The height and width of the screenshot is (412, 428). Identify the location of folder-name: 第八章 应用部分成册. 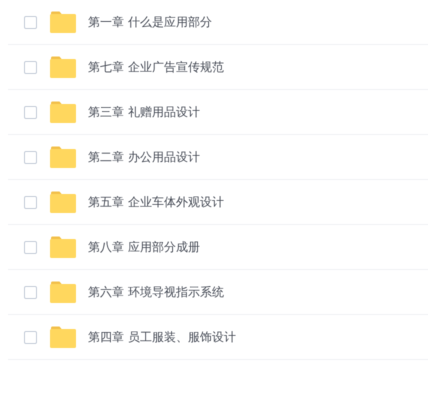
(144, 247).